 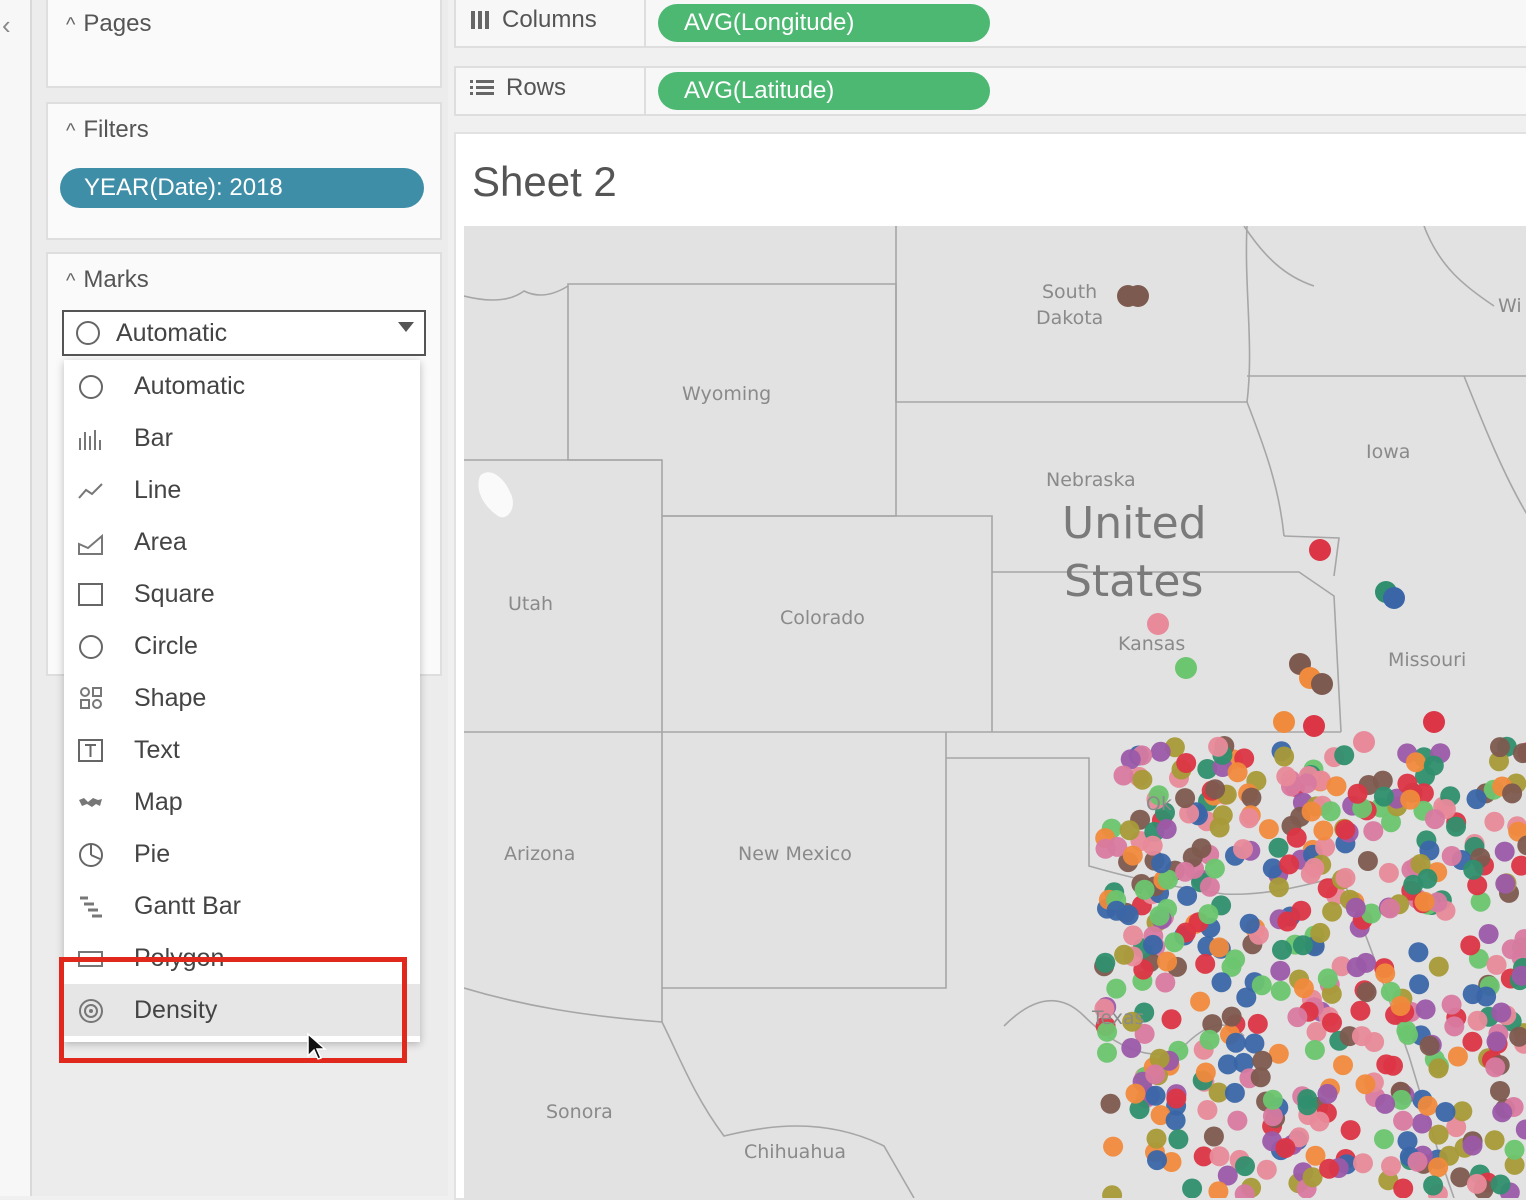 I want to click on menu-item-label: Square, so click(x=174, y=593).